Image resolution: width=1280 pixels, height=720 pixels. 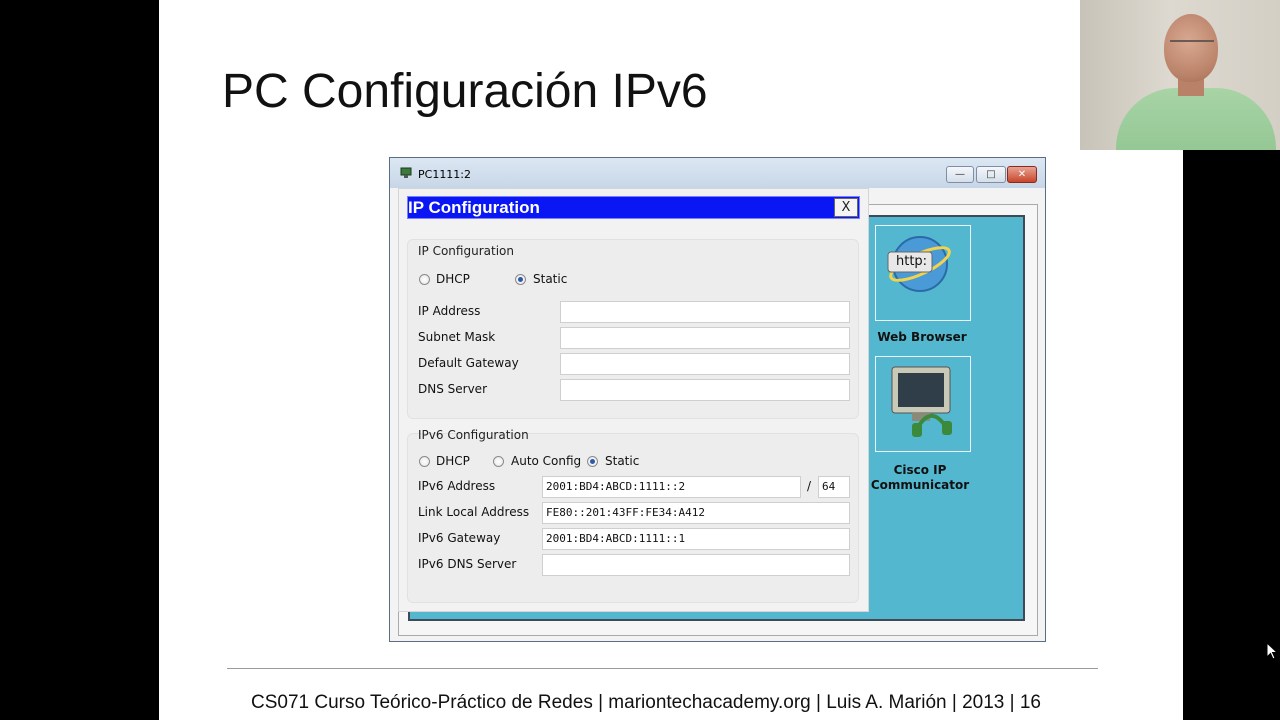 I want to click on maximize-icon: □, so click(x=991, y=174).